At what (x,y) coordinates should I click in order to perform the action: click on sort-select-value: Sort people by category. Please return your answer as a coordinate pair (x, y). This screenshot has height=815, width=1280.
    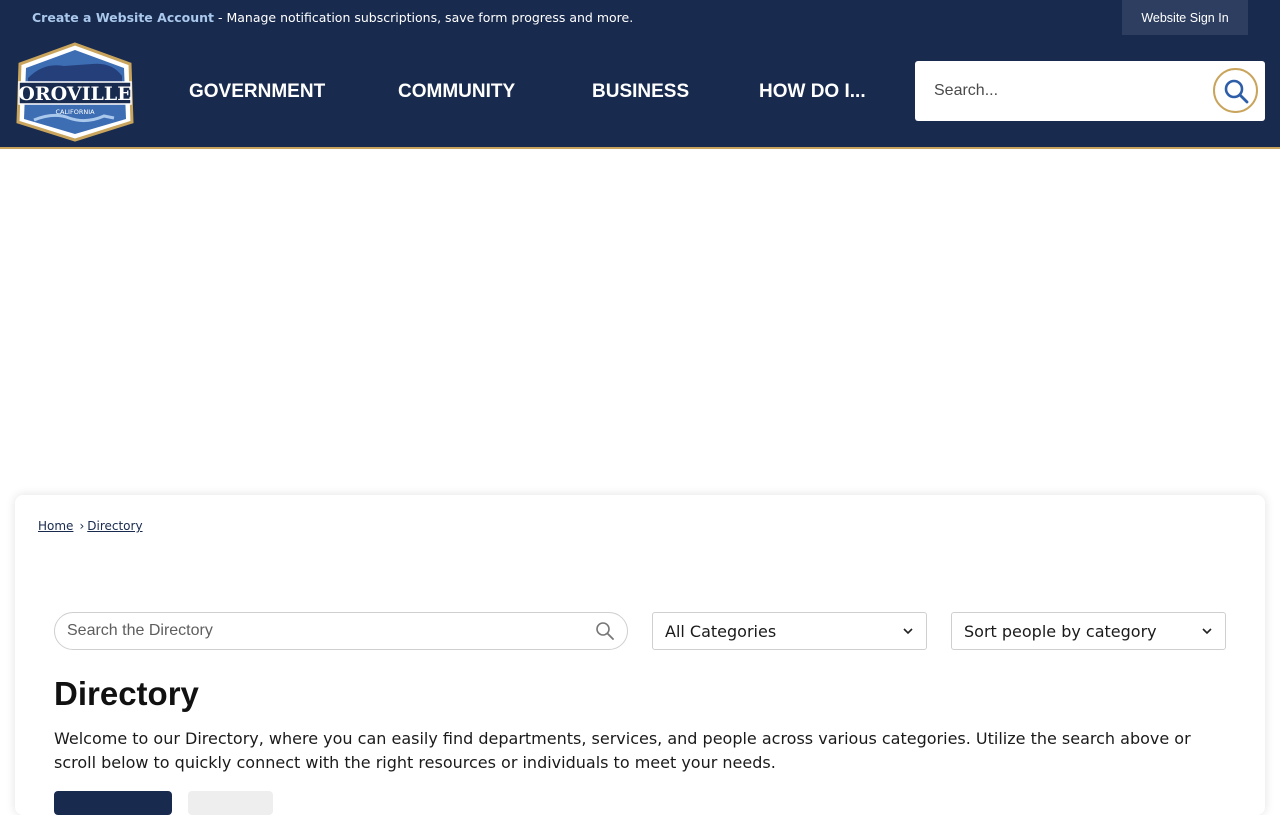
    Looking at the image, I should click on (1060, 631).